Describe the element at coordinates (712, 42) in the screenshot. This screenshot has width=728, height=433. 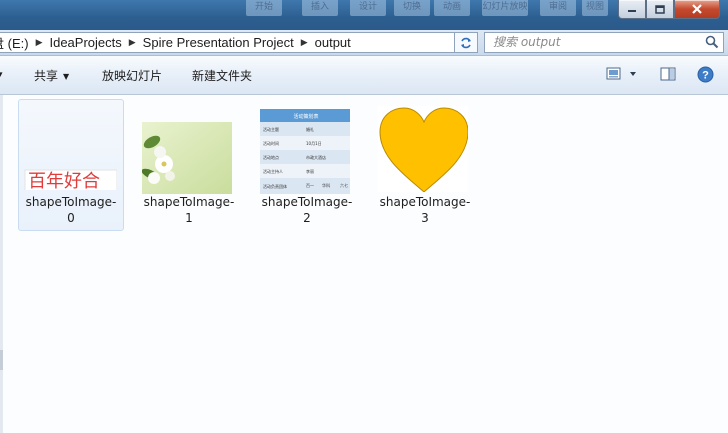
I see `search-icon` at that location.